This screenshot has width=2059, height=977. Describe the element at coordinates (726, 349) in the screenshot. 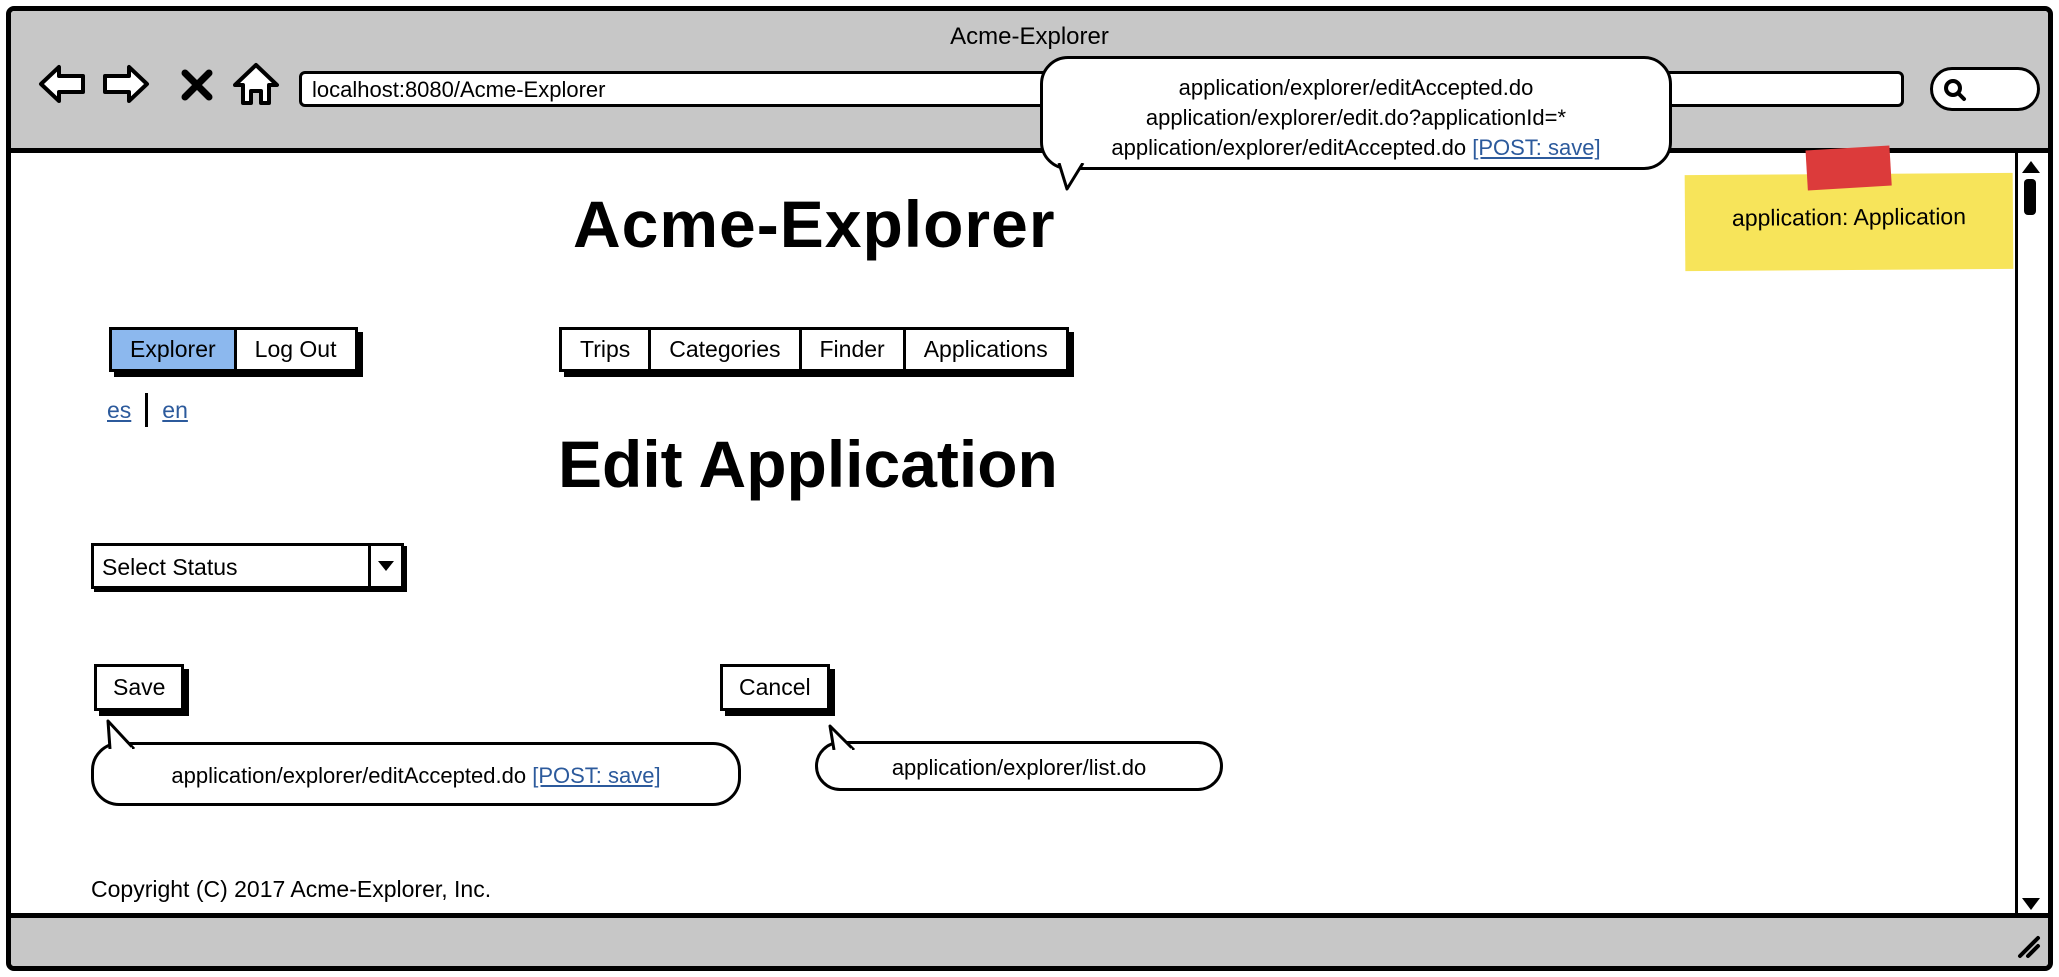

I see `menu-item-categories: Categories` at that location.